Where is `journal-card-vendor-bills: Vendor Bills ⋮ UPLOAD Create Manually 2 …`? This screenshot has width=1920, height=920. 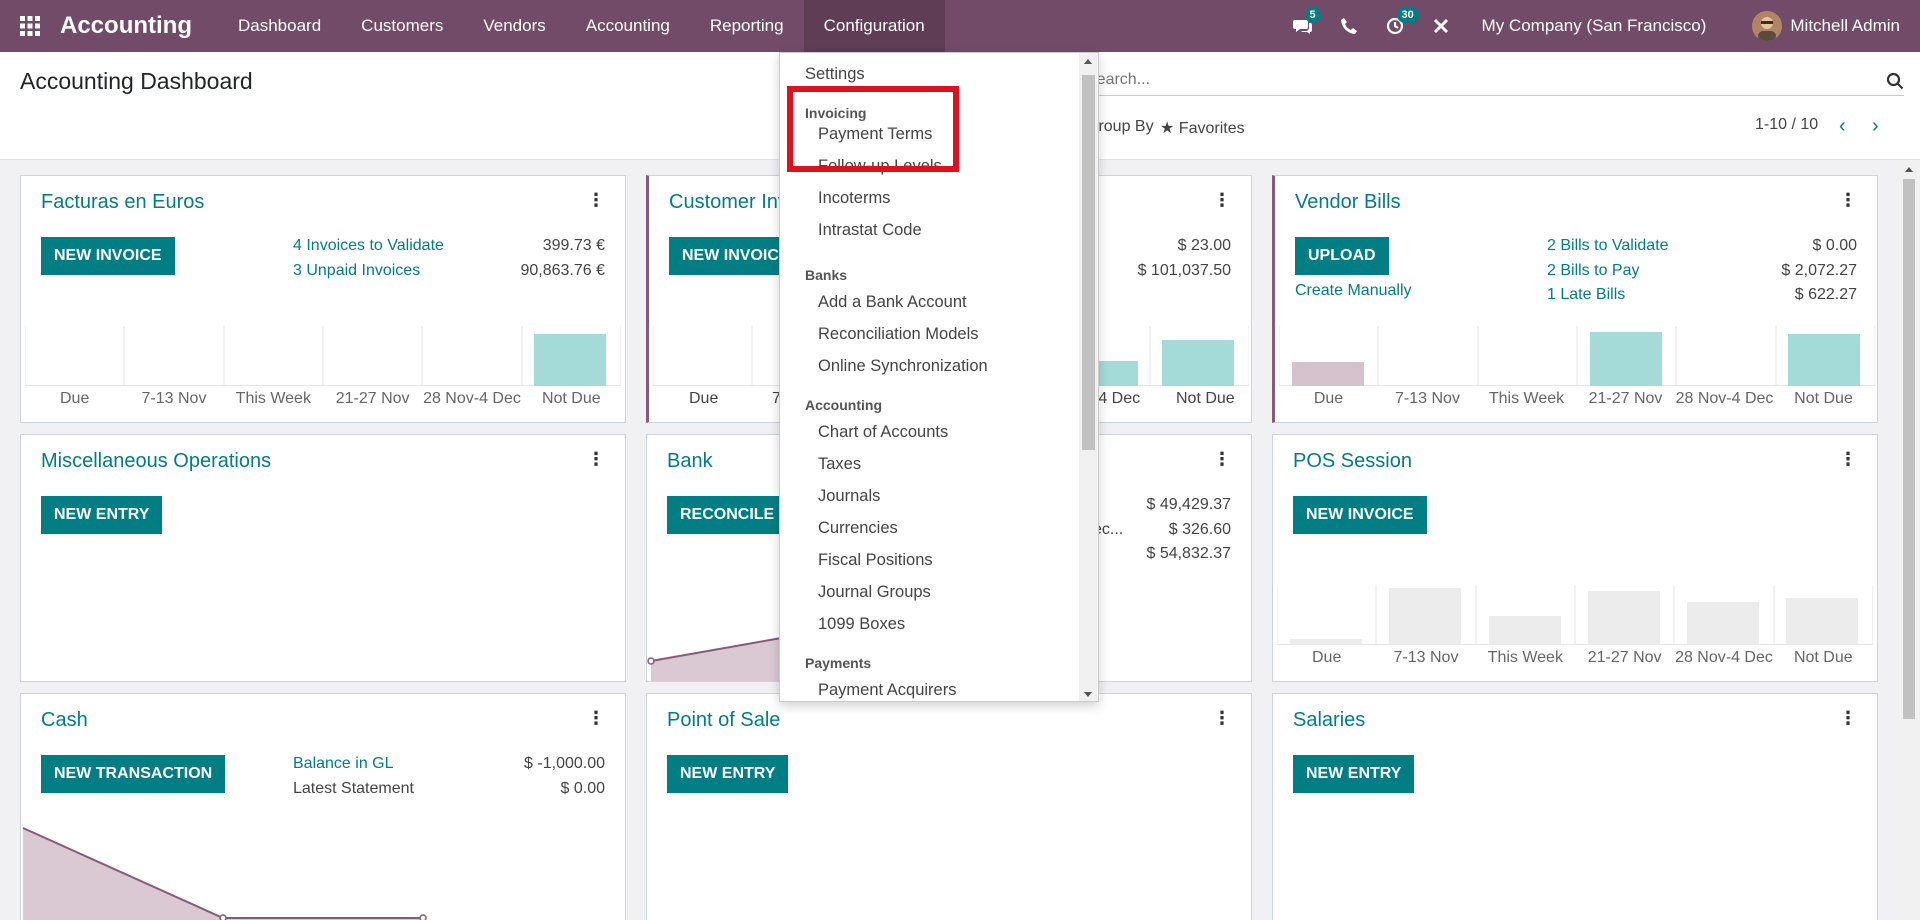 journal-card-vendor-bills: Vendor Bills ⋮ UPLOAD Create Manually 2 … is located at coordinates (1575, 299).